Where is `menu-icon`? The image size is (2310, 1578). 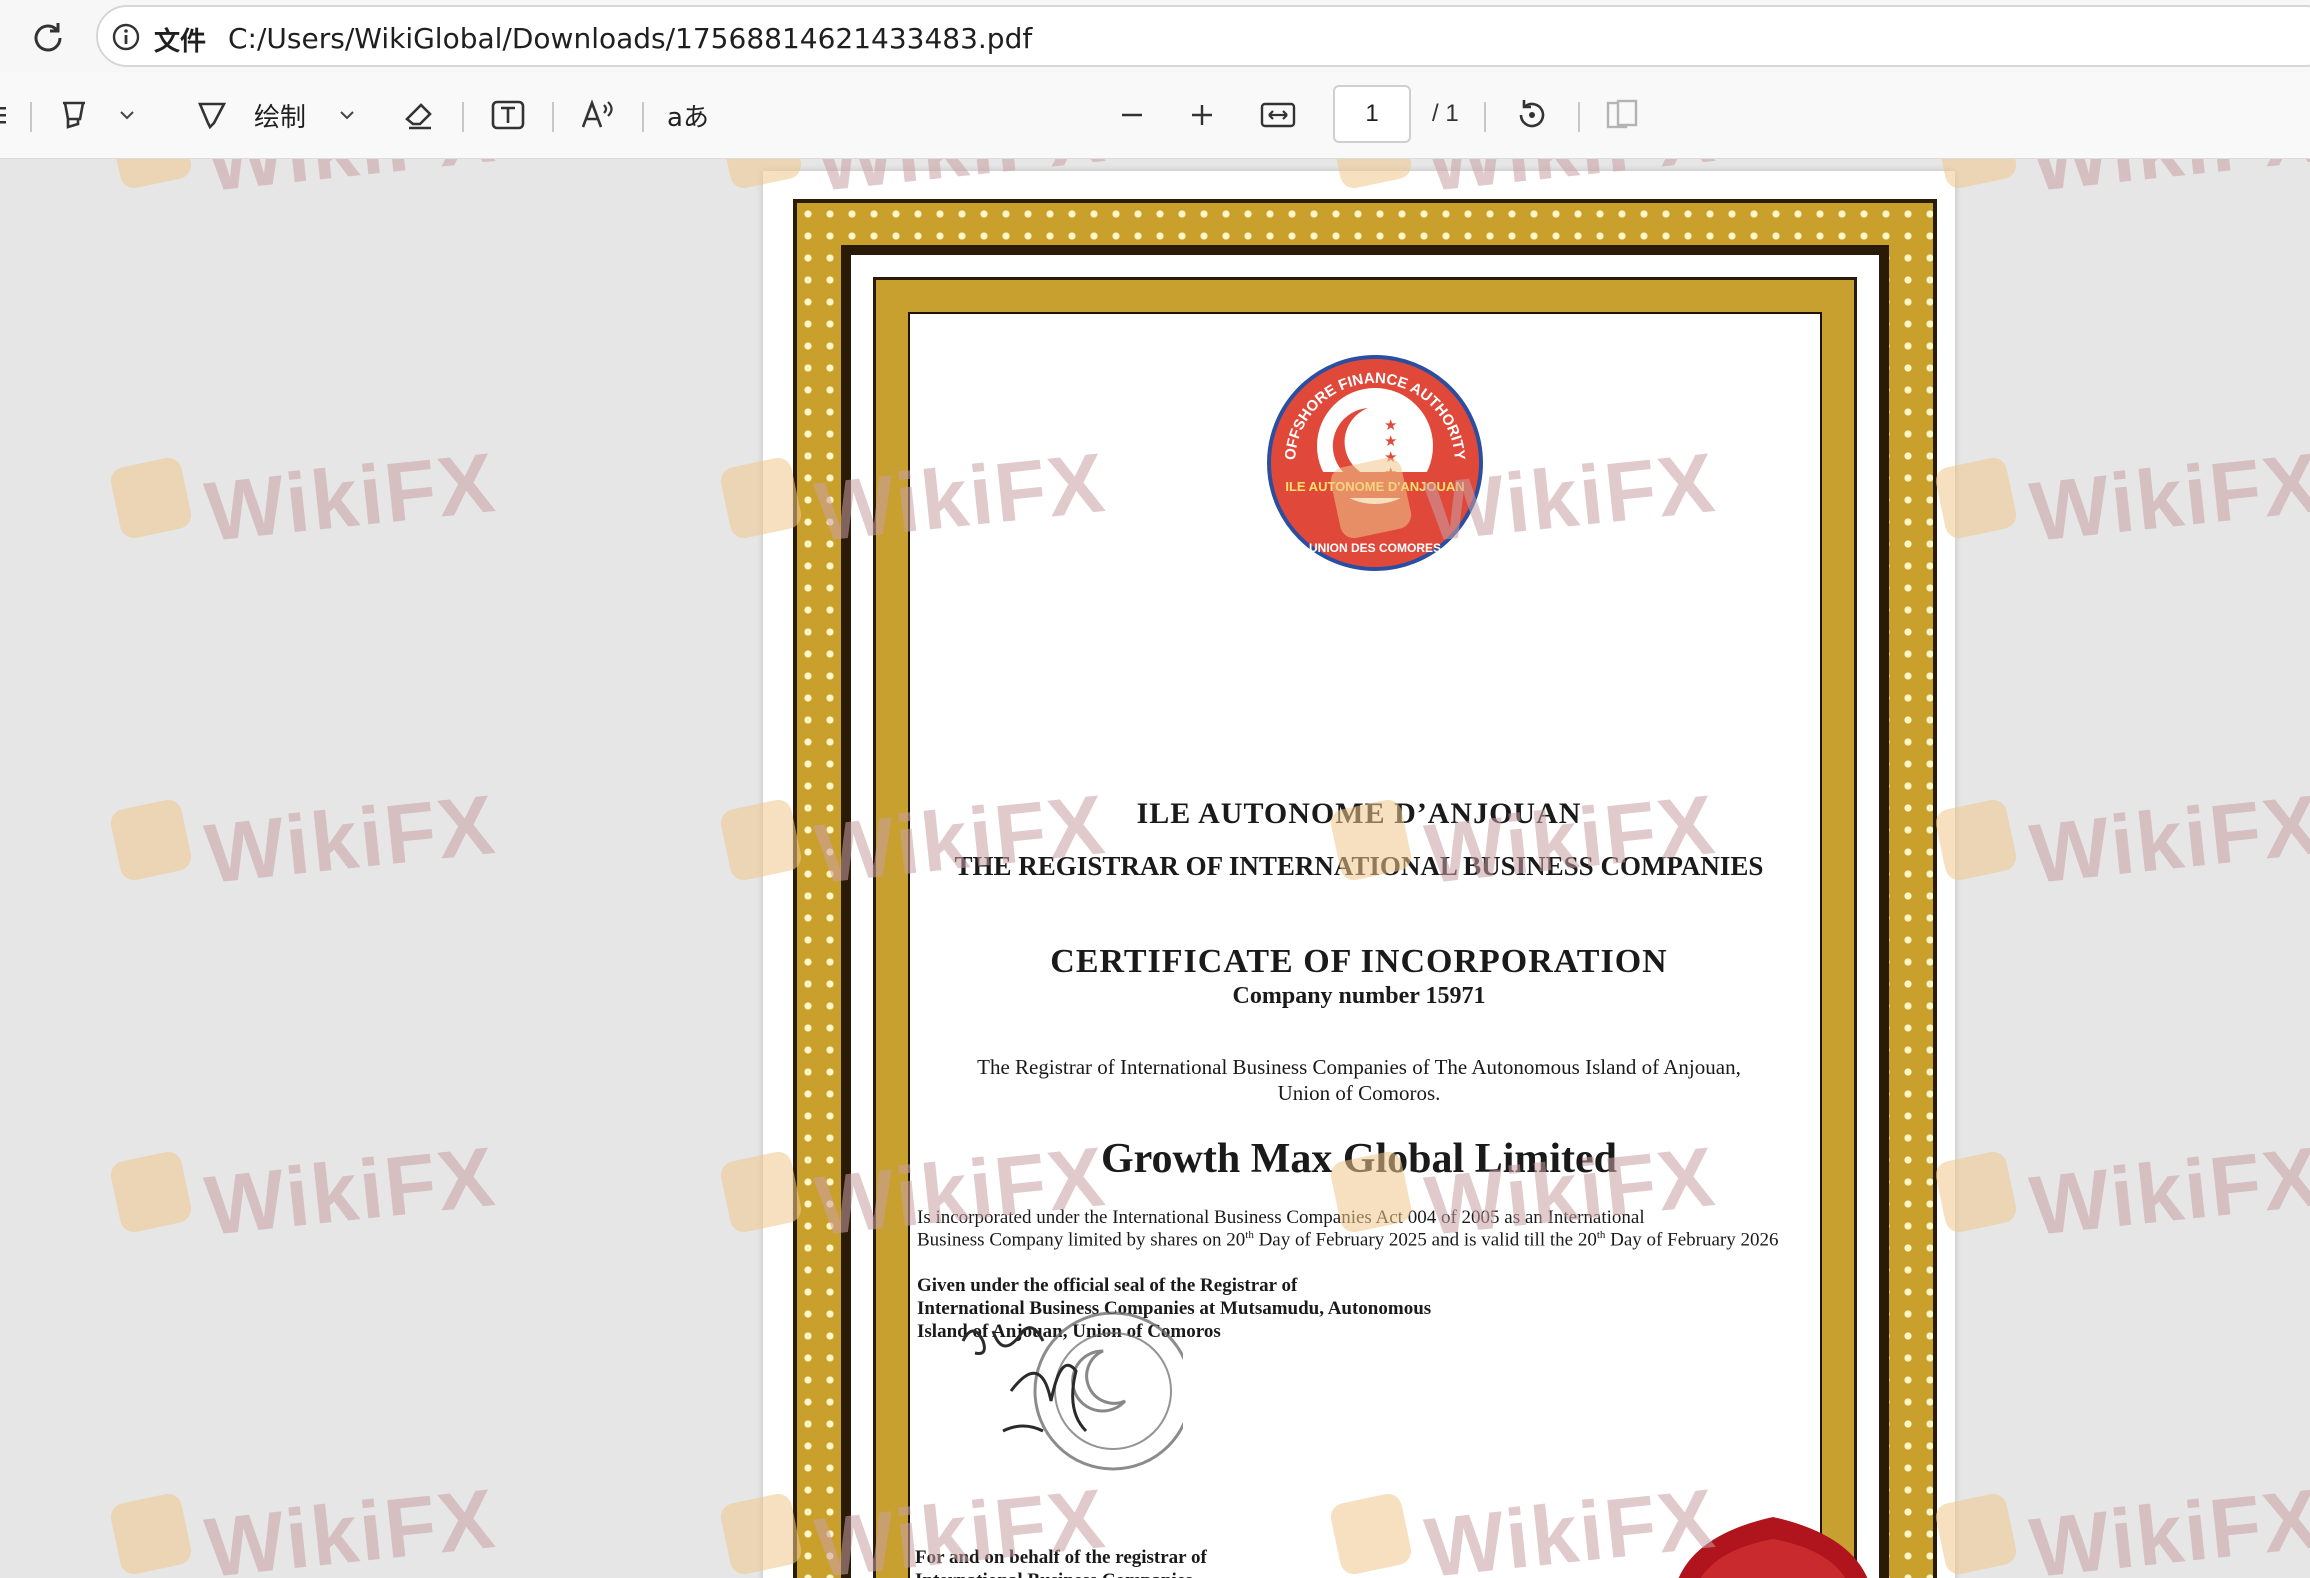 menu-icon is located at coordinates (5, 115).